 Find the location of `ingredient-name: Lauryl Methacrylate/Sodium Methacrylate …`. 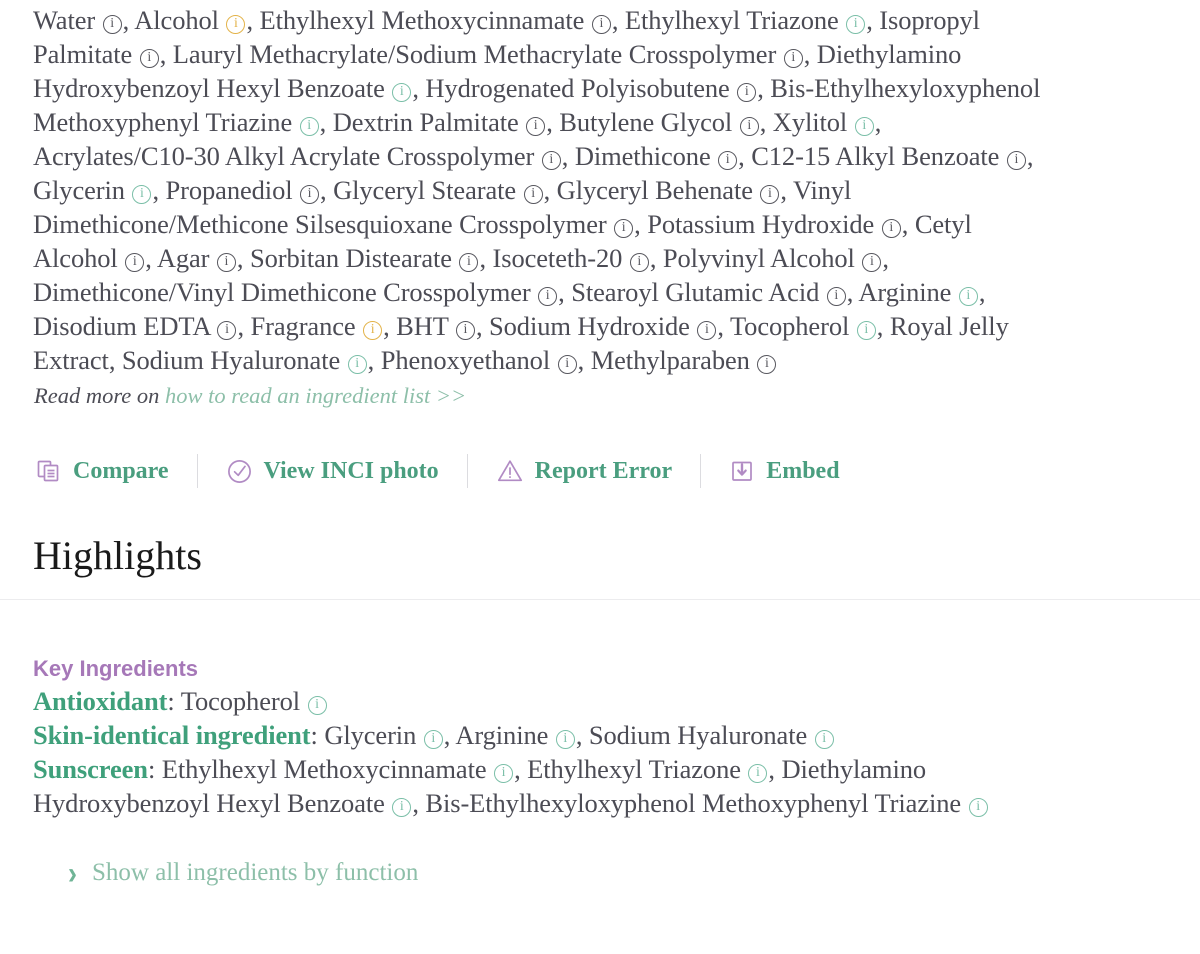

ingredient-name: Lauryl Methacrylate/Sodium Methacrylate … is located at coordinates (475, 54).